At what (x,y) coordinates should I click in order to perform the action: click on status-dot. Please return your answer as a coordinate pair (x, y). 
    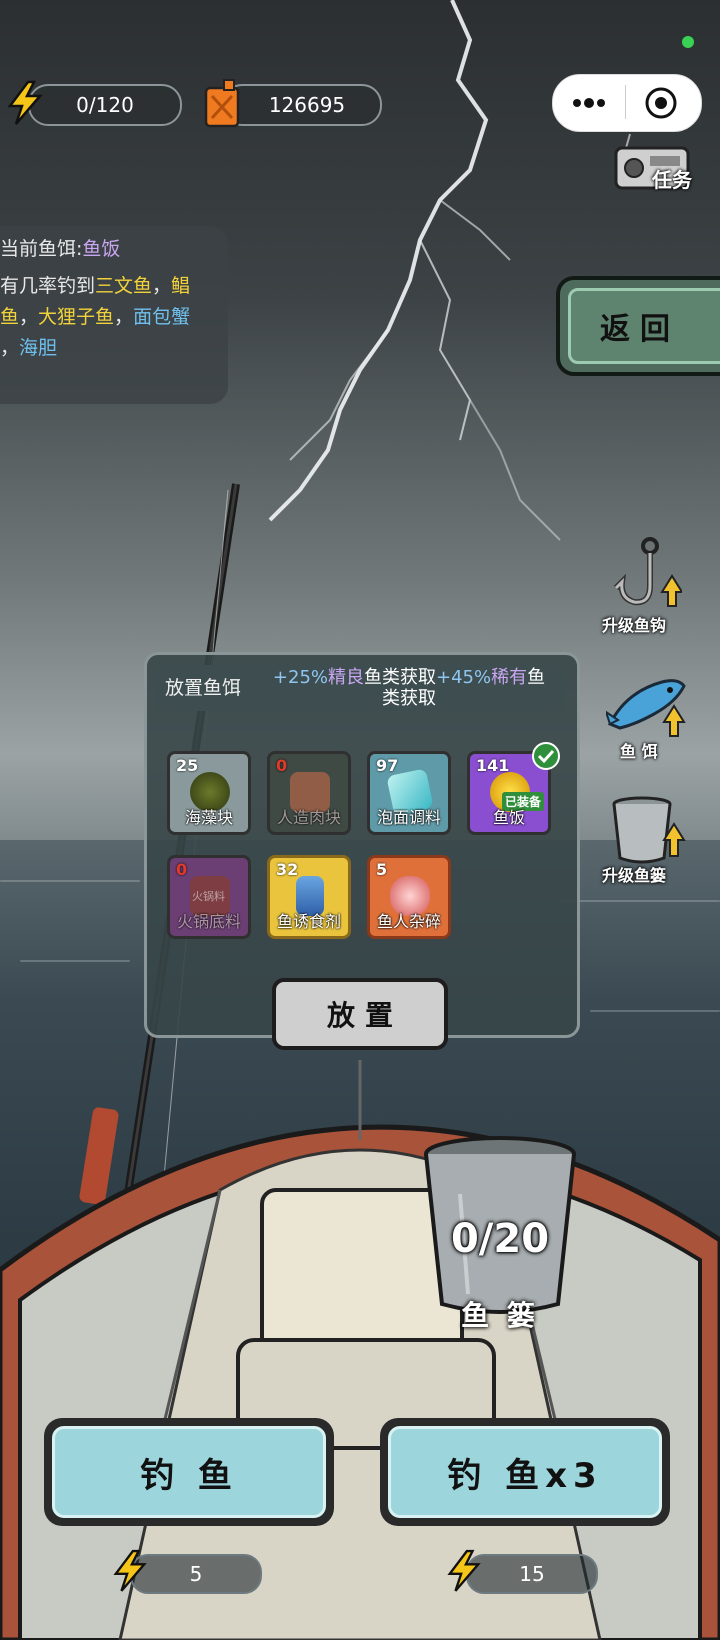
    Looking at the image, I should click on (688, 42).